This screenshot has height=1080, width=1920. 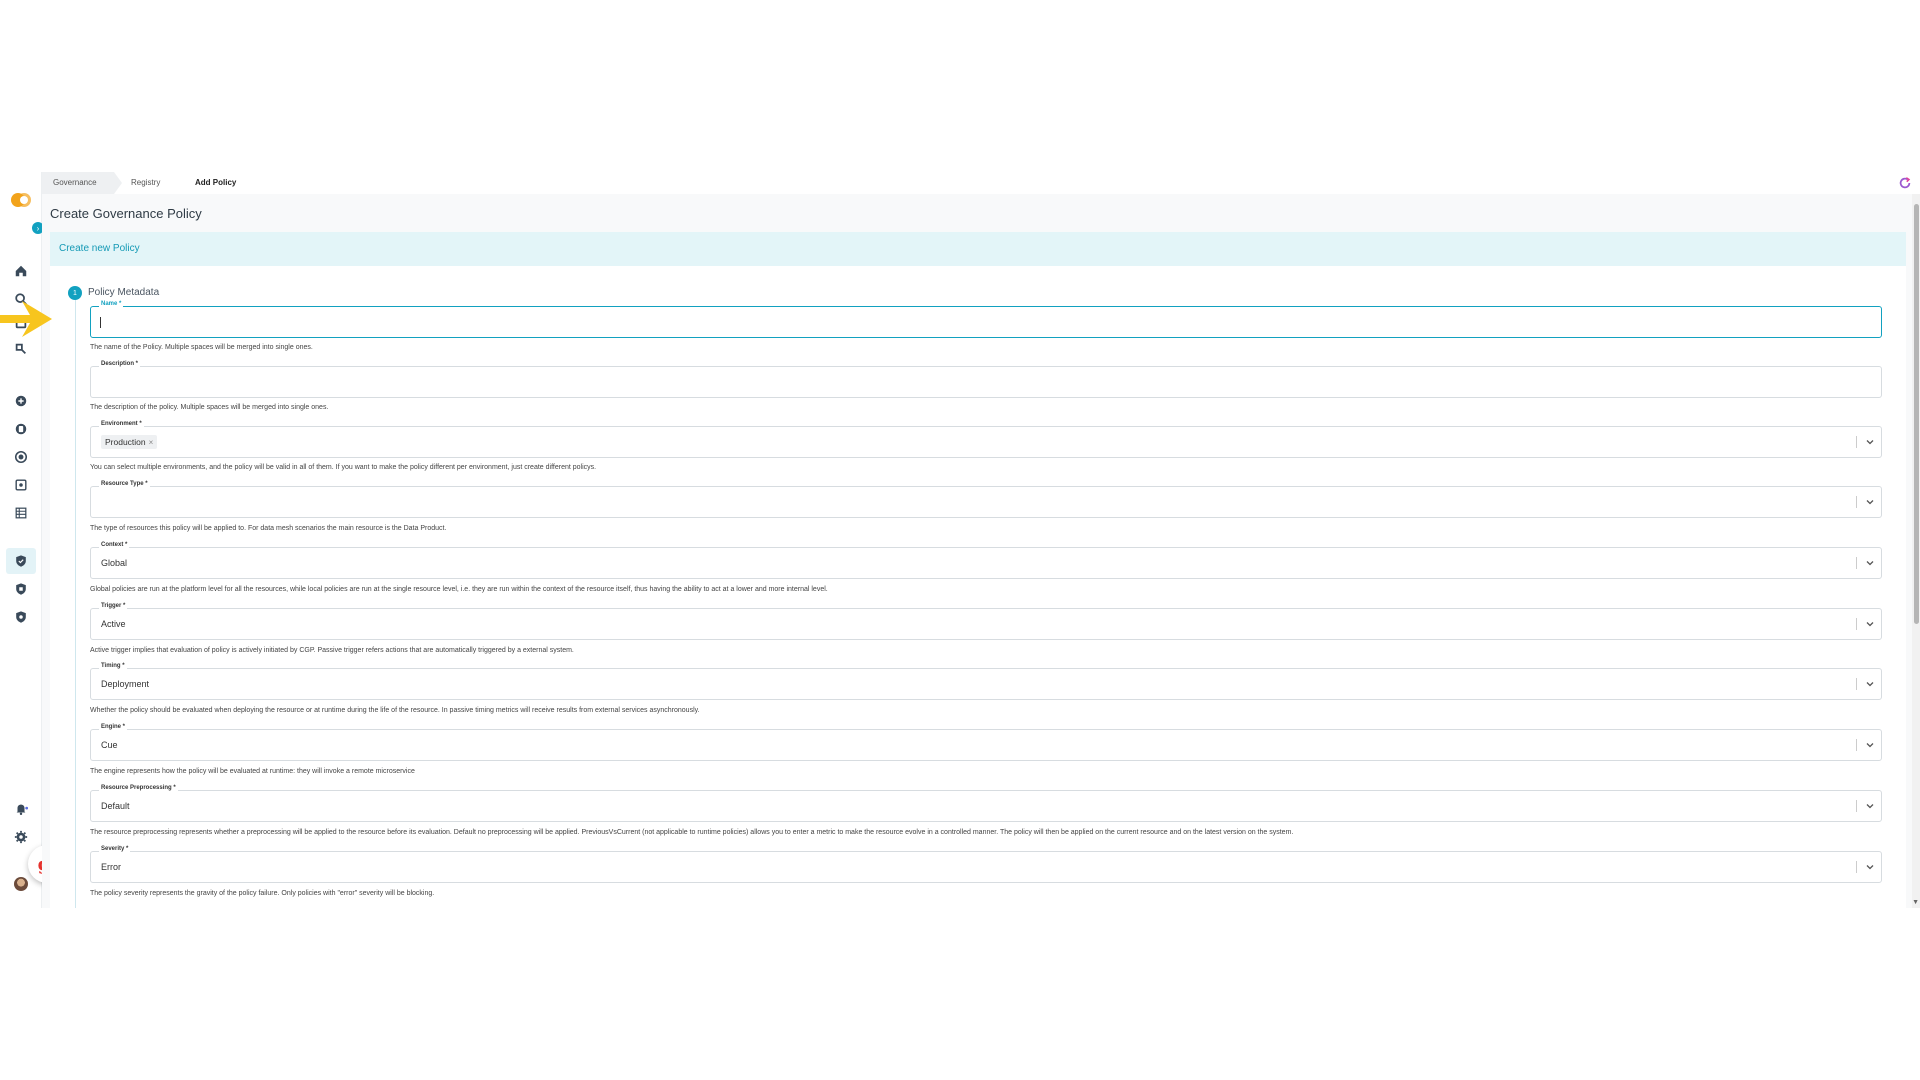 What do you see at coordinates (26, 319) in the screenshot?
I see `pointer-arrow-icon` at bounding box center [26, 319].